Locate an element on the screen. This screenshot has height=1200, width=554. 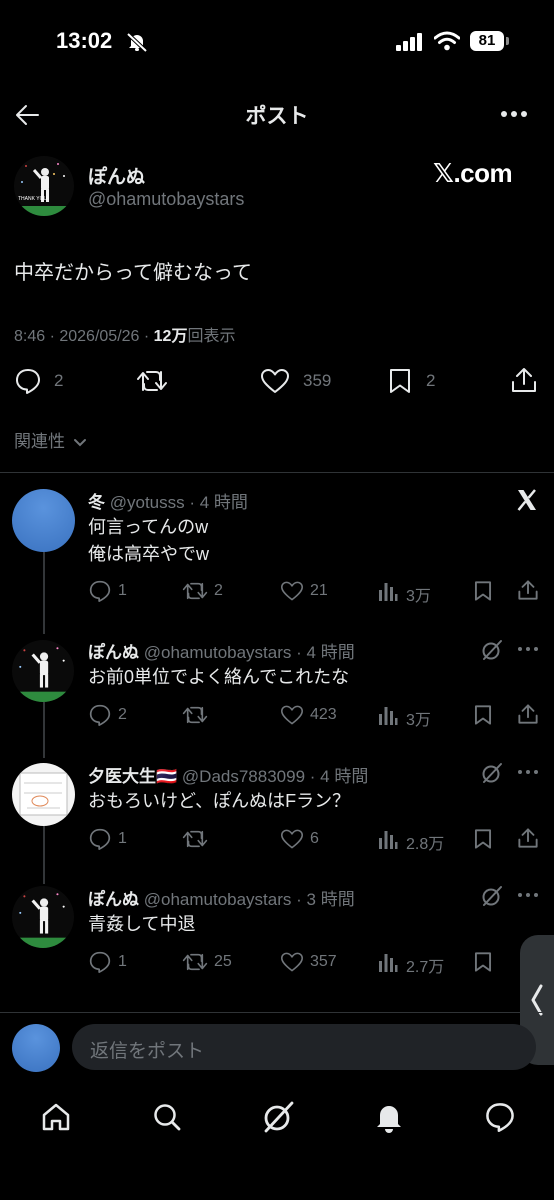
post-meta: 8:46 · 2026/05/26 · 12万回表示 is located at coordinates (124, 334).